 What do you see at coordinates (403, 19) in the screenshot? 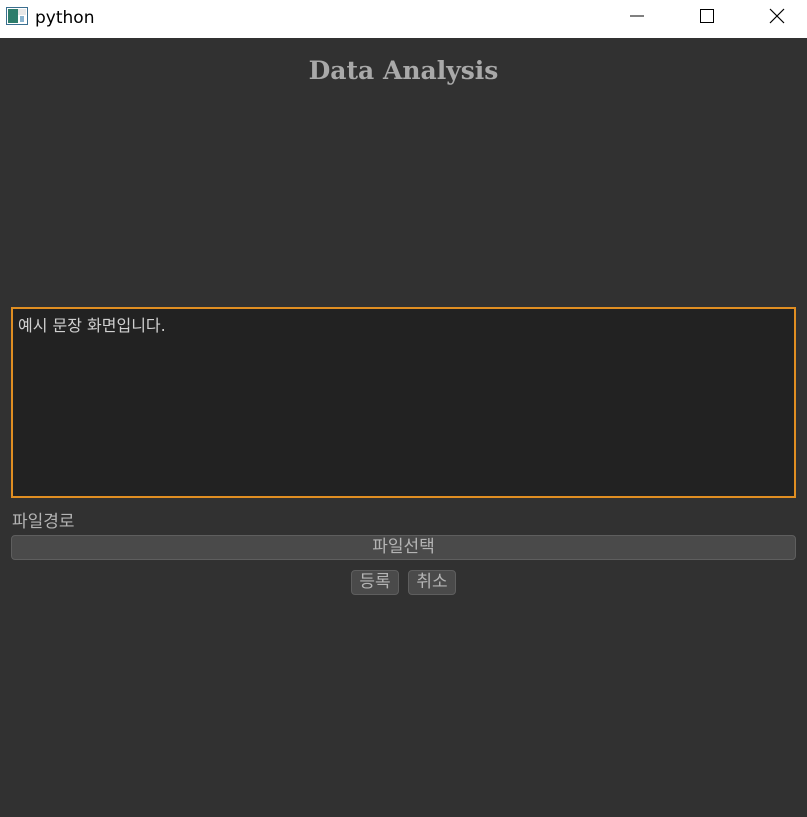
I see `title-bar: python` at bounding box center [403, 19].